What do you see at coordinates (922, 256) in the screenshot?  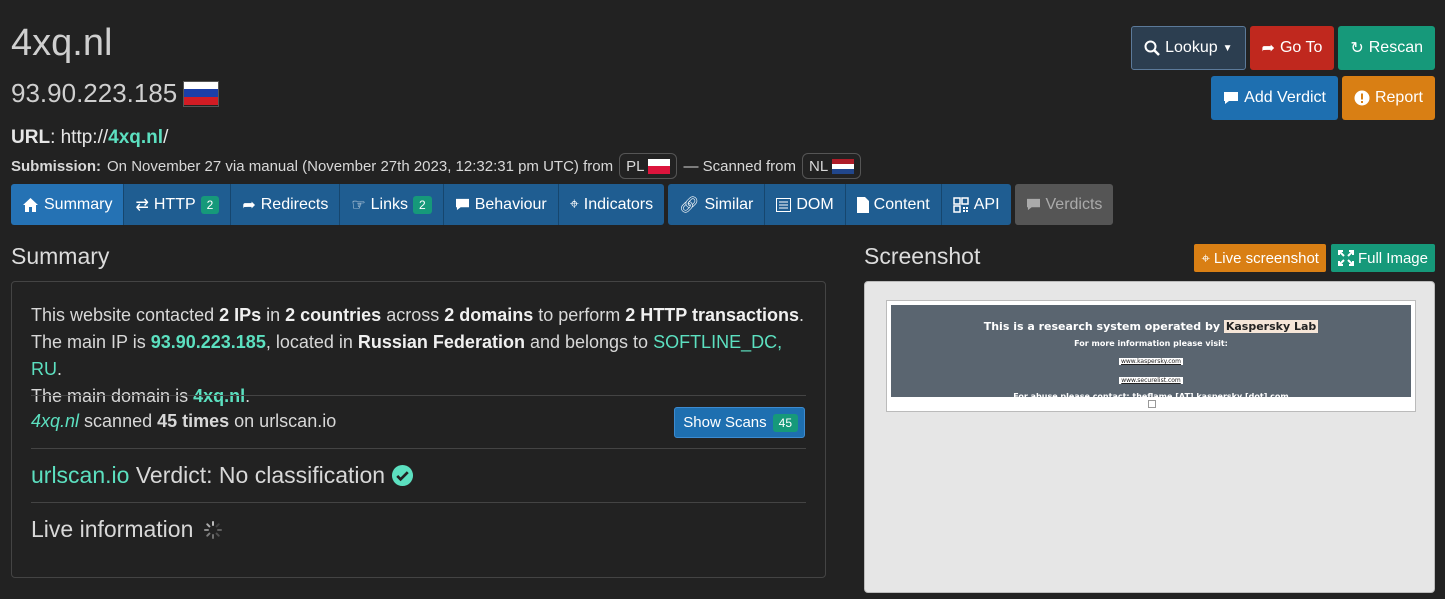 I see `screenshot-heading: Screenshot` at bounding box center [922, 256].